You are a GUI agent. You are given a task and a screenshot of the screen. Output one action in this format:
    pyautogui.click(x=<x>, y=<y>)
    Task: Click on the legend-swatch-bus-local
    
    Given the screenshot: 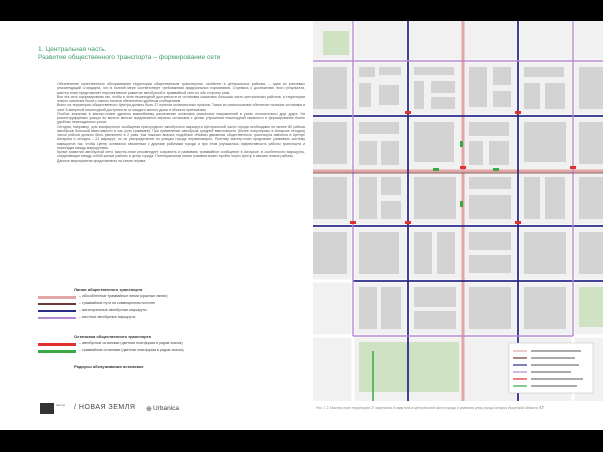 What is the action you would take?
    pyautogui.click(x=57, y=318)
    